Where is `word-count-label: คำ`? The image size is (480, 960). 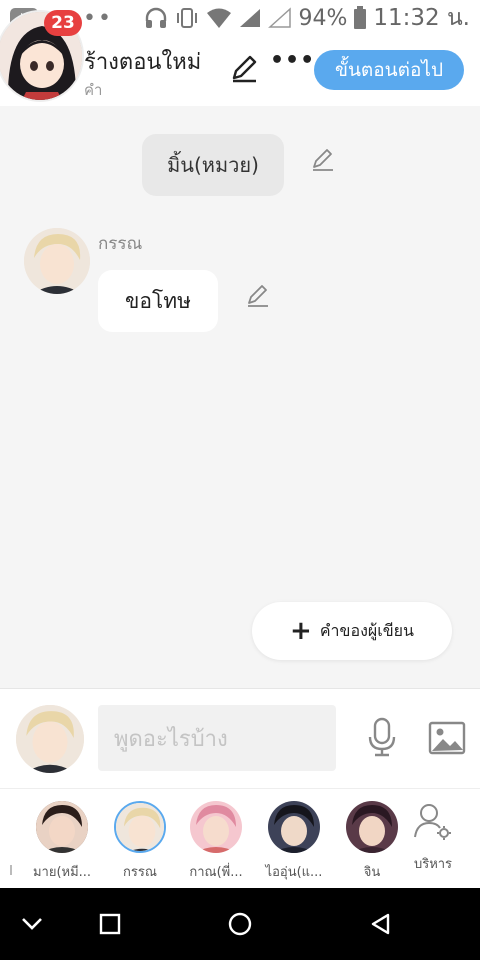 word-count-label: คำ is located at coordinates (93, 90).